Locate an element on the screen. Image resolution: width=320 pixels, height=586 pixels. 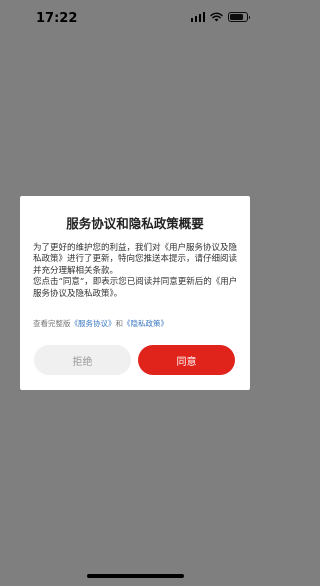
wifi-icon is located at coordinates (216, 17).